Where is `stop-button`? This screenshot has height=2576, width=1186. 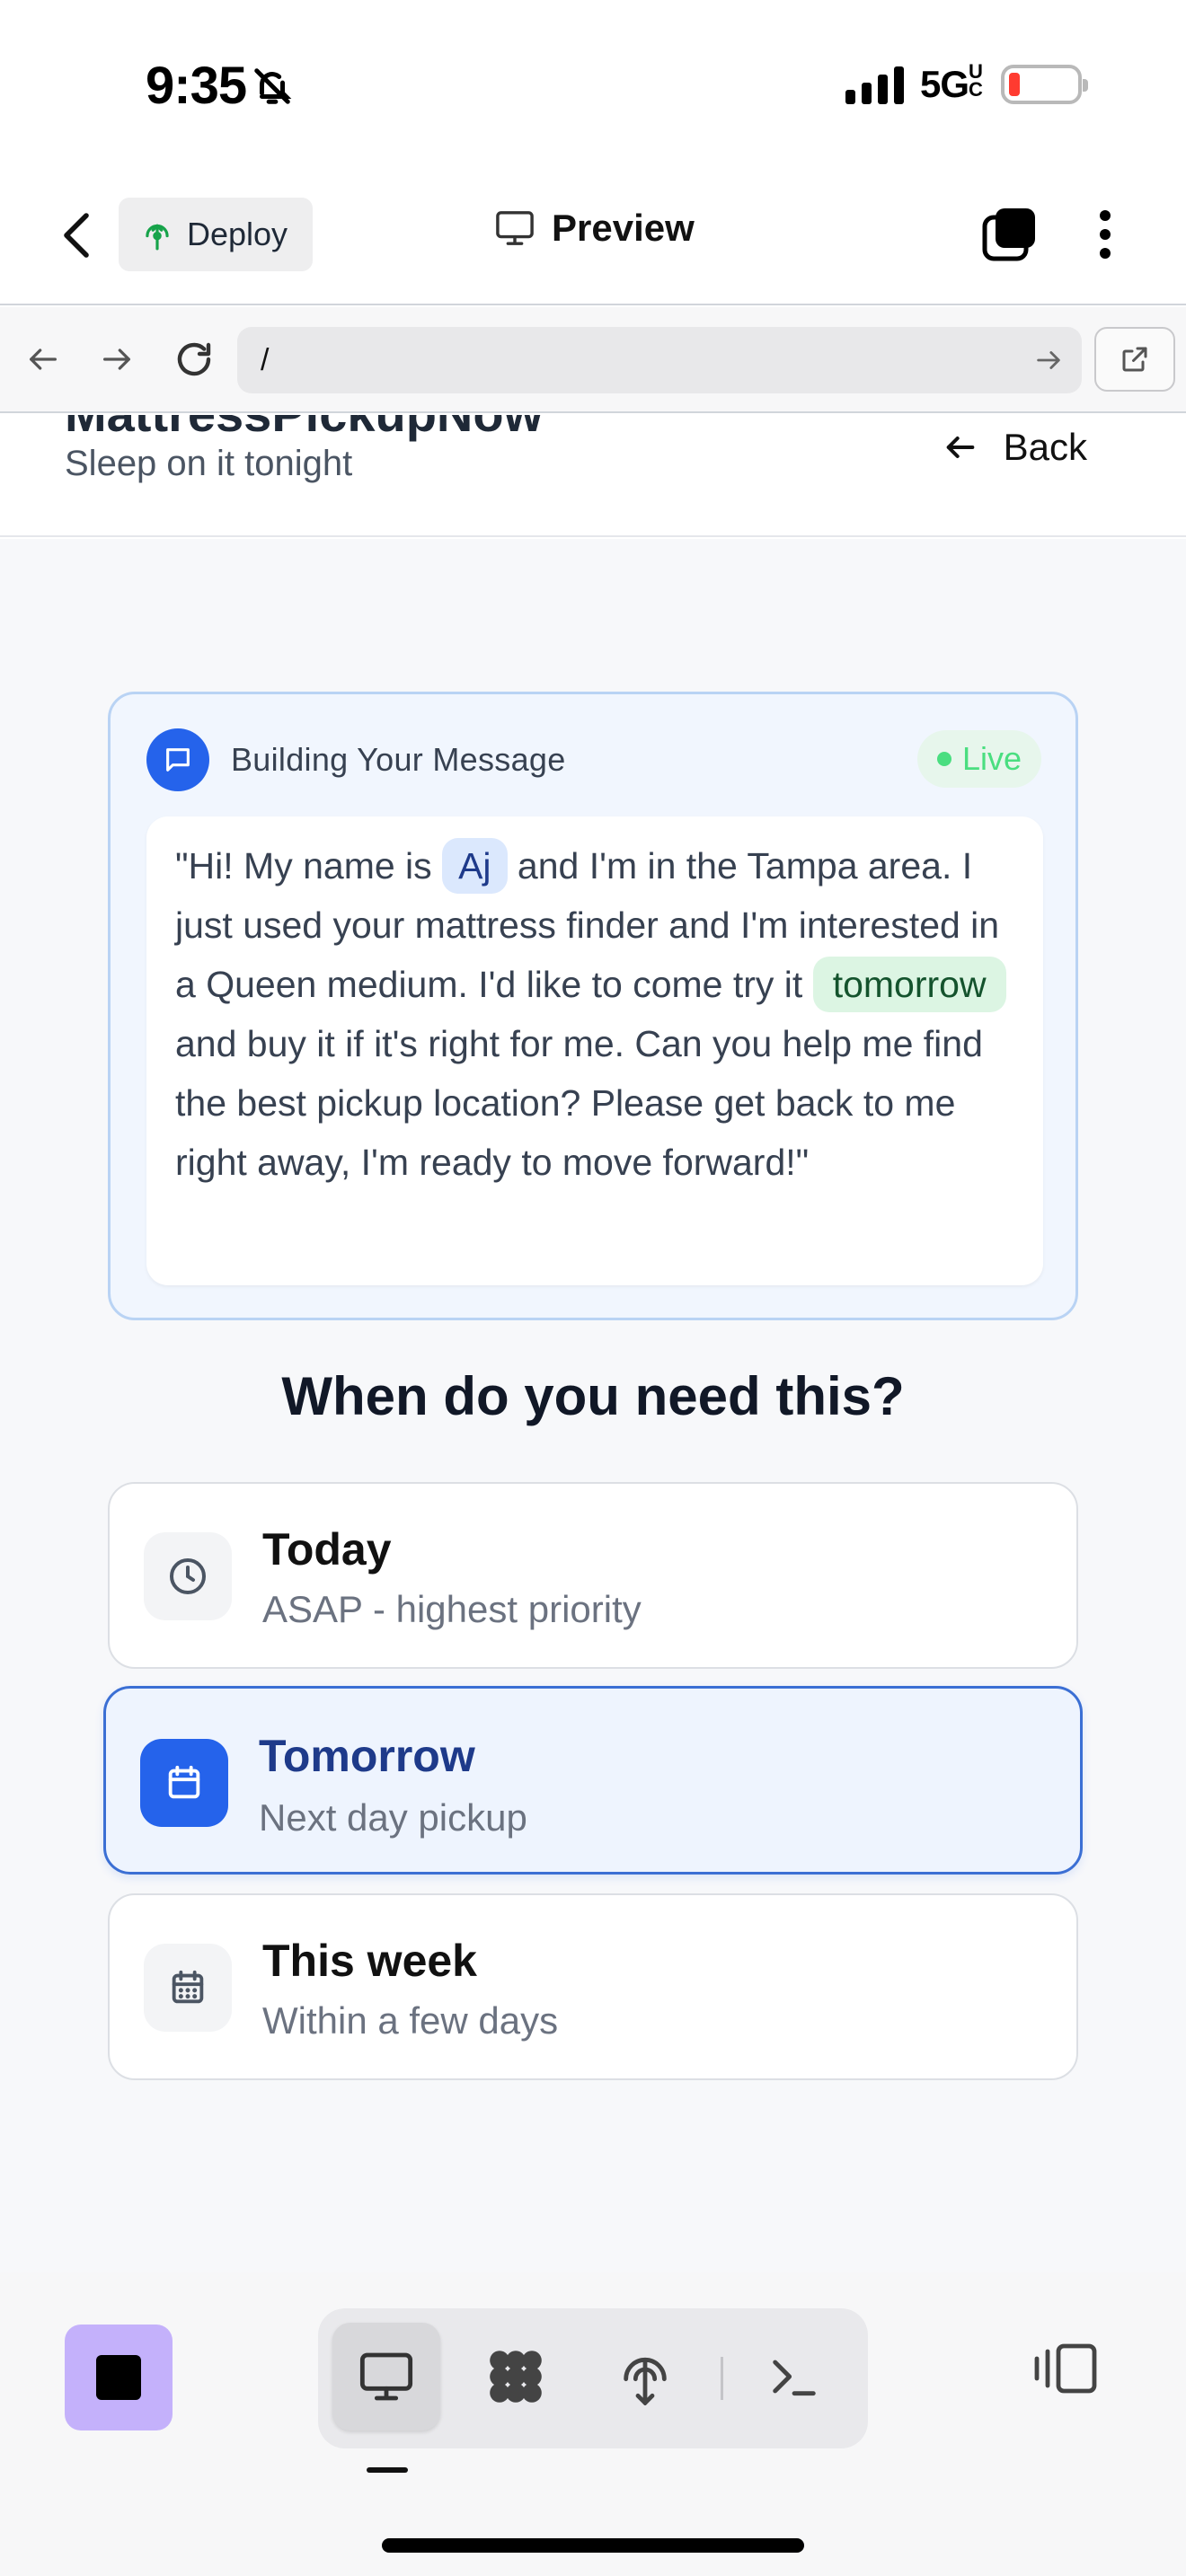
stop-button is located at coordinates (119, 2377).